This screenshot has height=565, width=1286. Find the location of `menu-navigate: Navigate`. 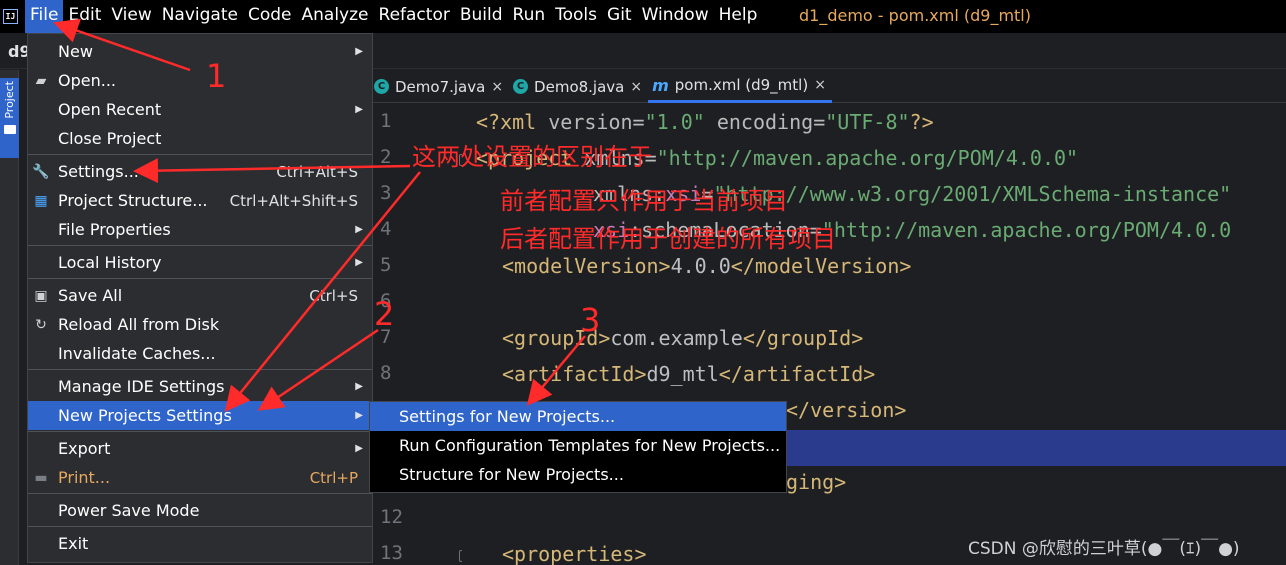

menu-navigate: Navigate is located at coordinates (200, 16).